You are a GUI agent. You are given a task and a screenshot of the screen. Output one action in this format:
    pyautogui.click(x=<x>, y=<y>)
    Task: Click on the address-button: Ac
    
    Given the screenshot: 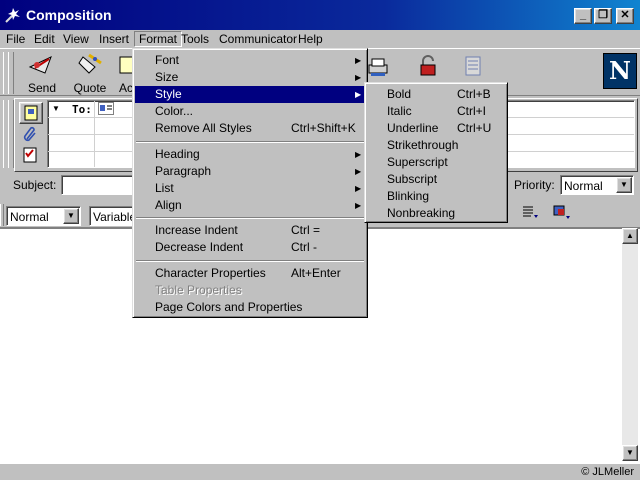 What is the action you would take?
    pyautogui.click(x=123, y=74)
    